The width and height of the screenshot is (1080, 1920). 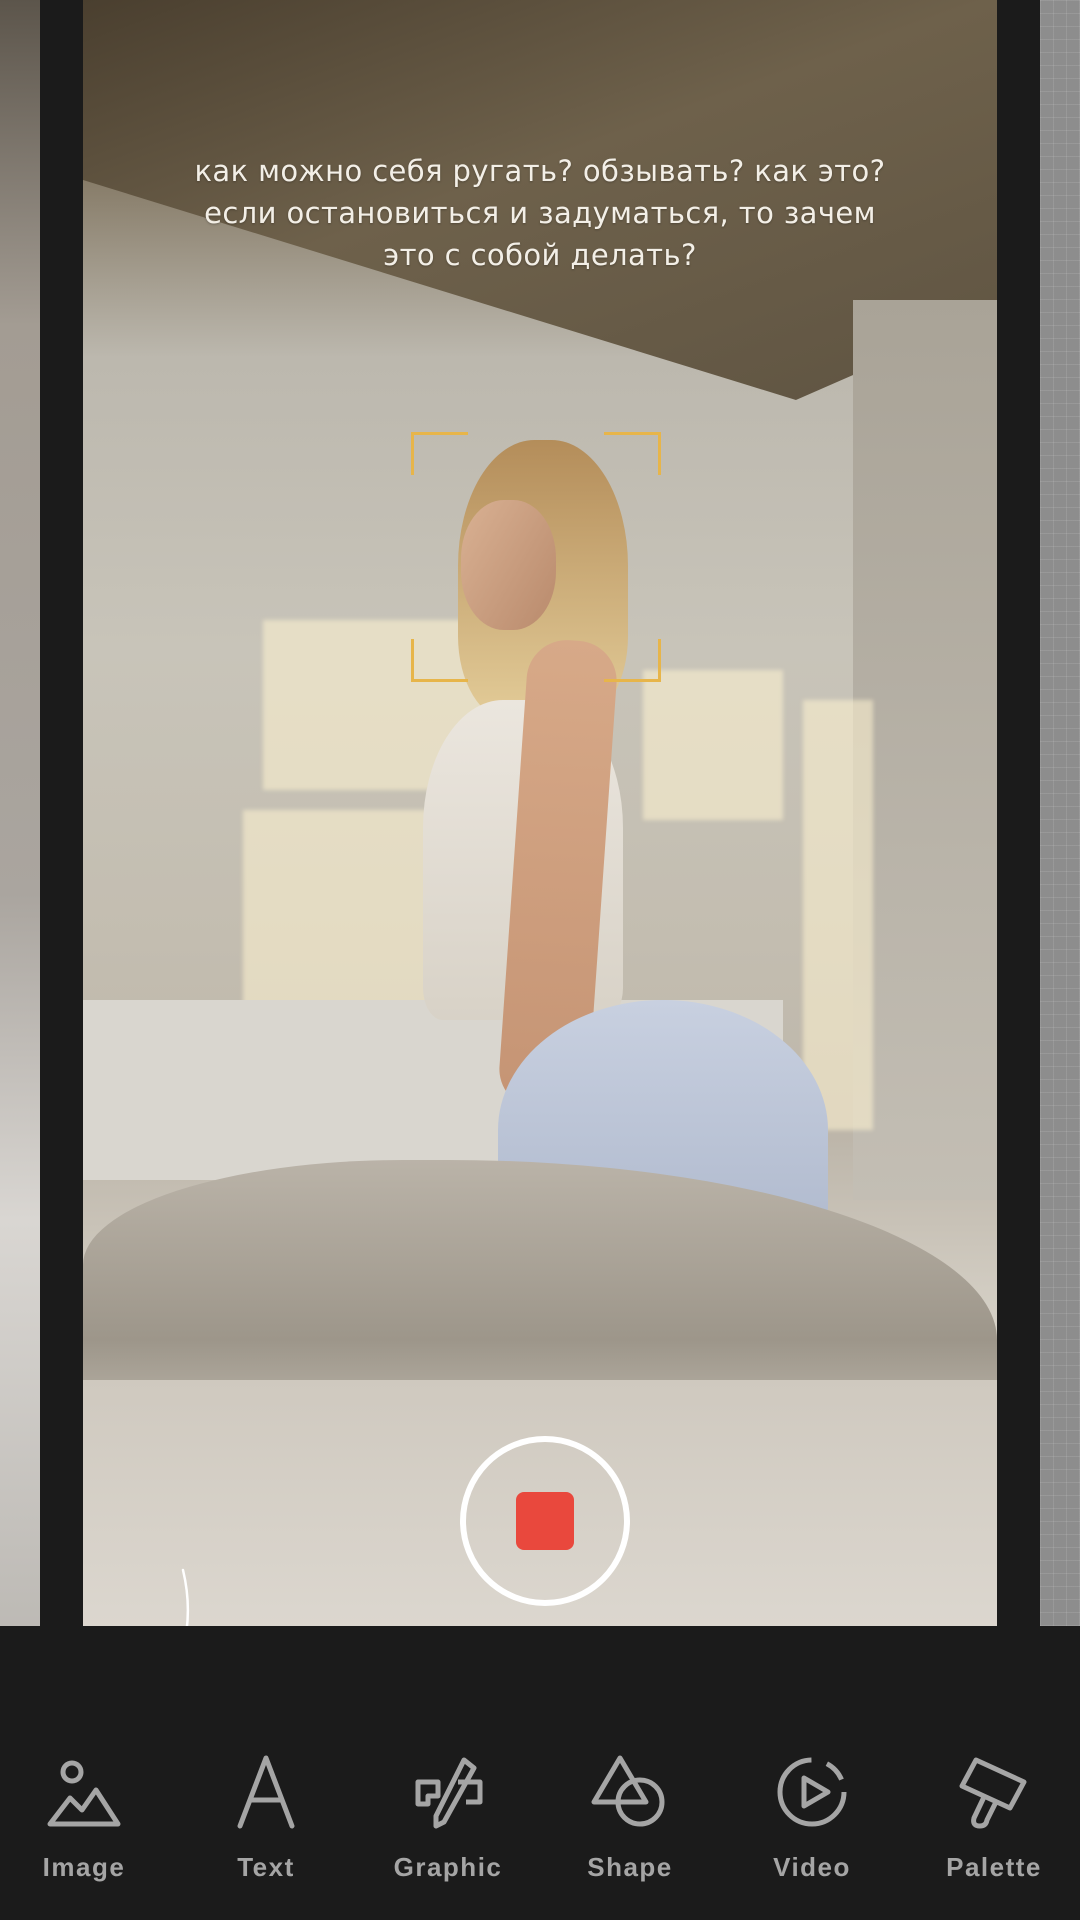 I want to click on toolbar-item-video: Video, so click(x=812, y=1827).